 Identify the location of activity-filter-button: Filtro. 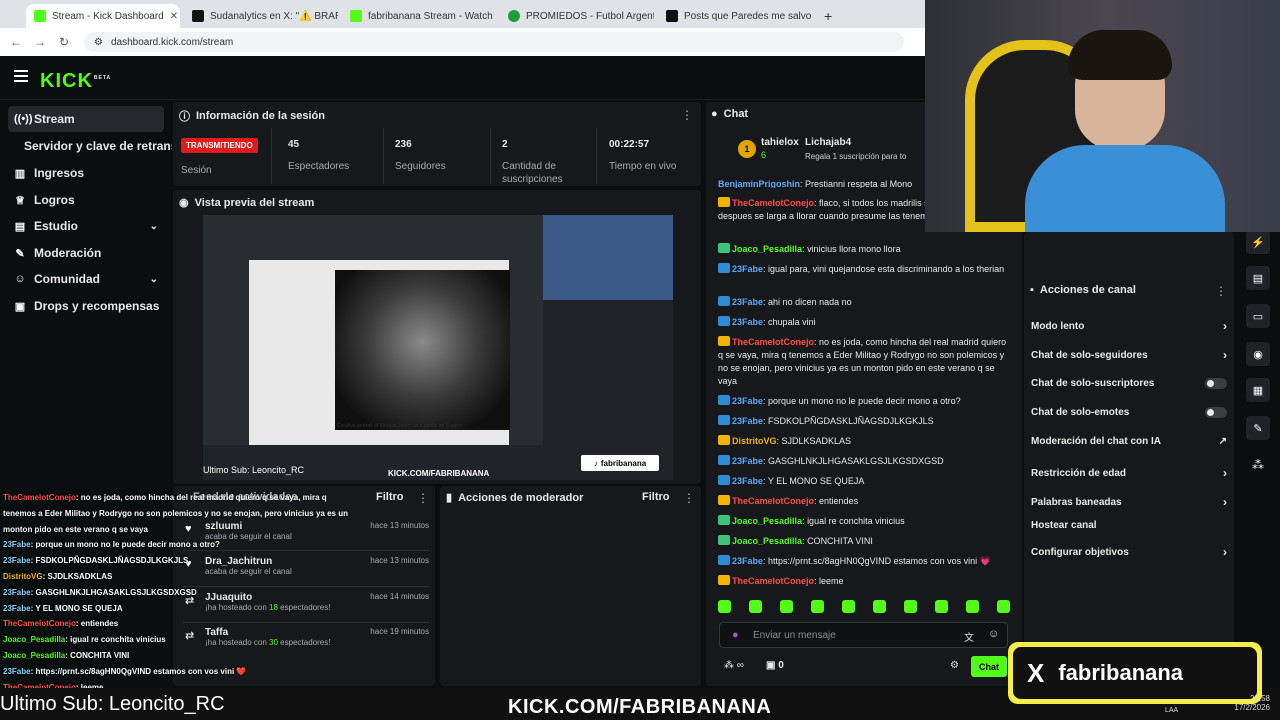
(390, 497).